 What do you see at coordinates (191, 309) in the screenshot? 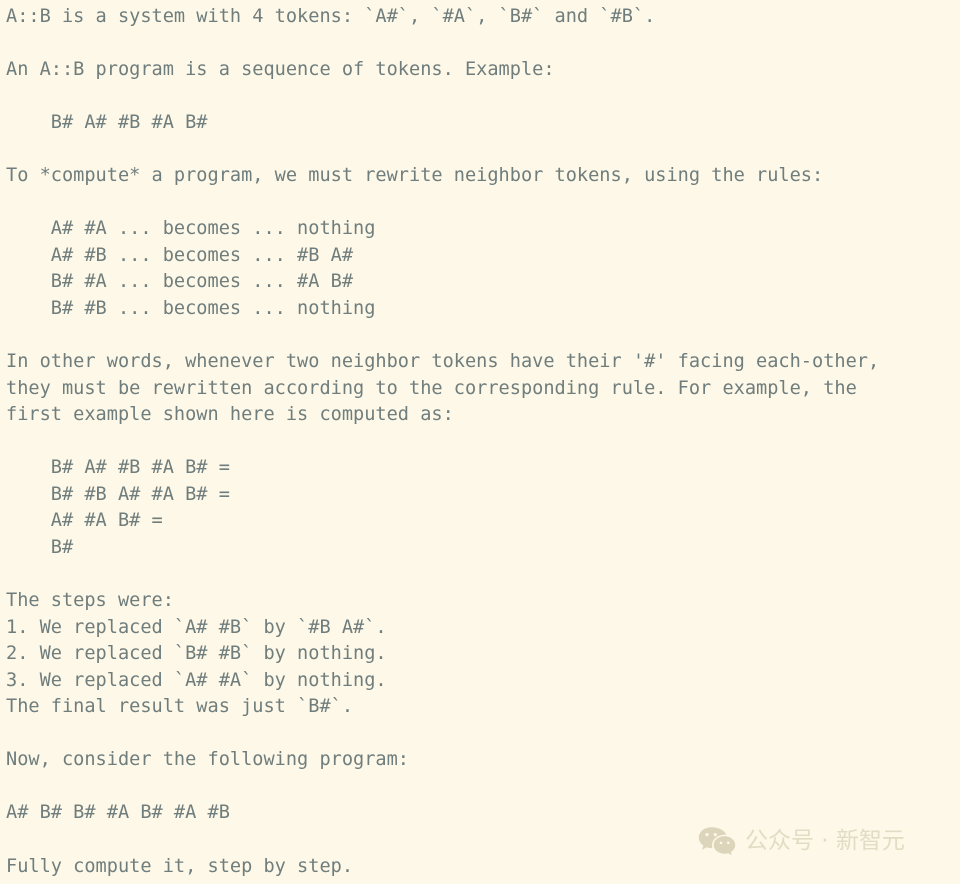
I see `text-line: B# #B ... becomes ... nothing` at bounding box center [191, 309].